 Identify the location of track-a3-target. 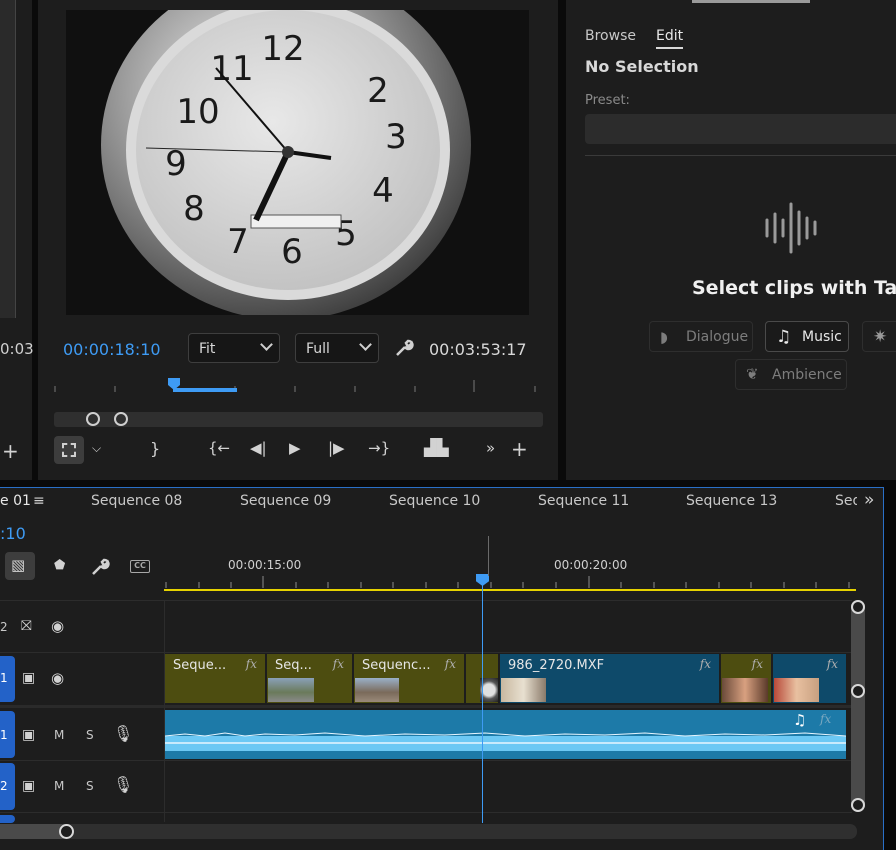
(7, 819).